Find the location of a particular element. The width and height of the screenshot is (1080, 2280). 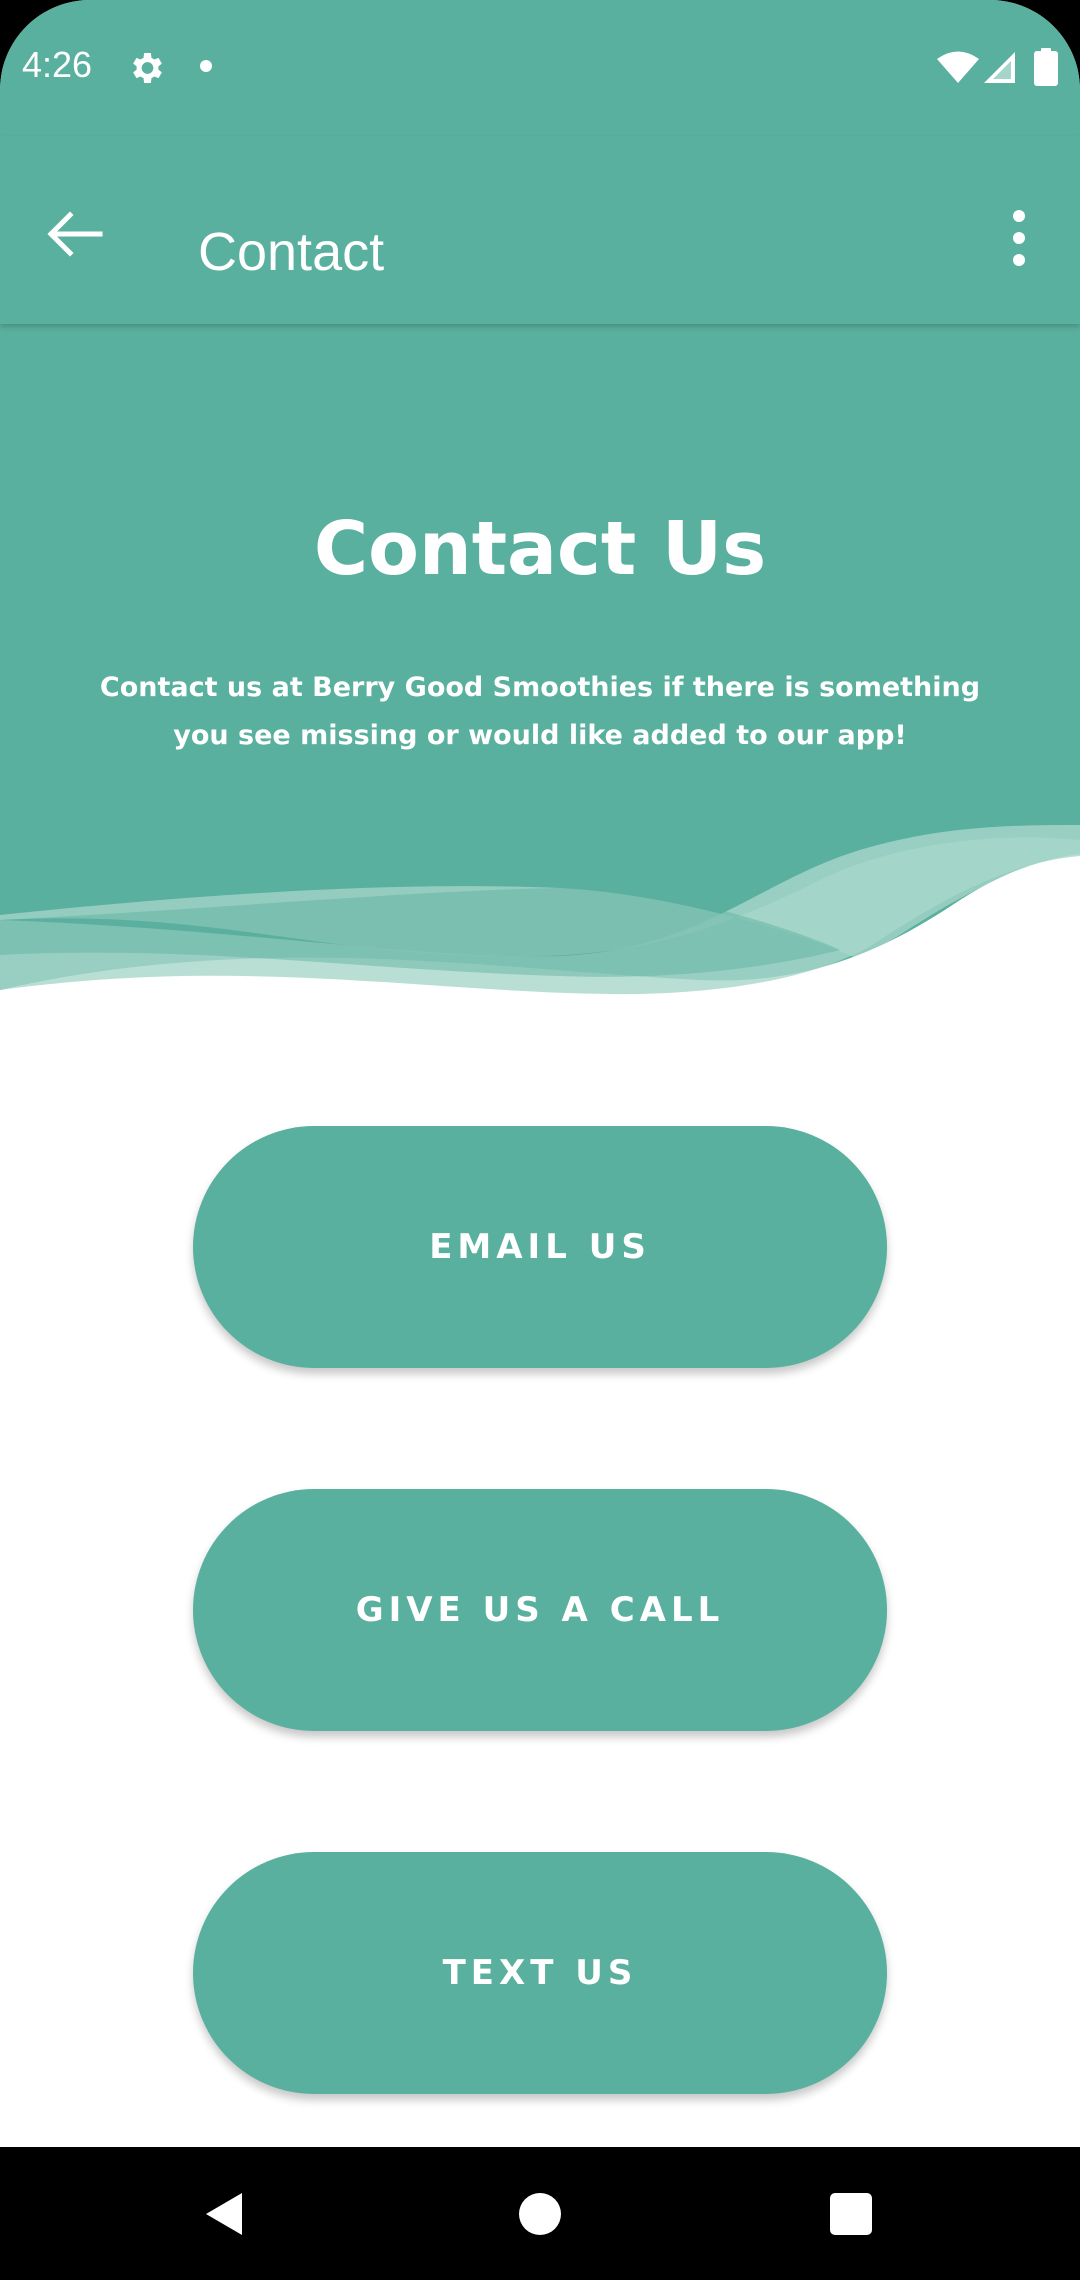

more-vert-icon is located at coordinates (1019, 238).